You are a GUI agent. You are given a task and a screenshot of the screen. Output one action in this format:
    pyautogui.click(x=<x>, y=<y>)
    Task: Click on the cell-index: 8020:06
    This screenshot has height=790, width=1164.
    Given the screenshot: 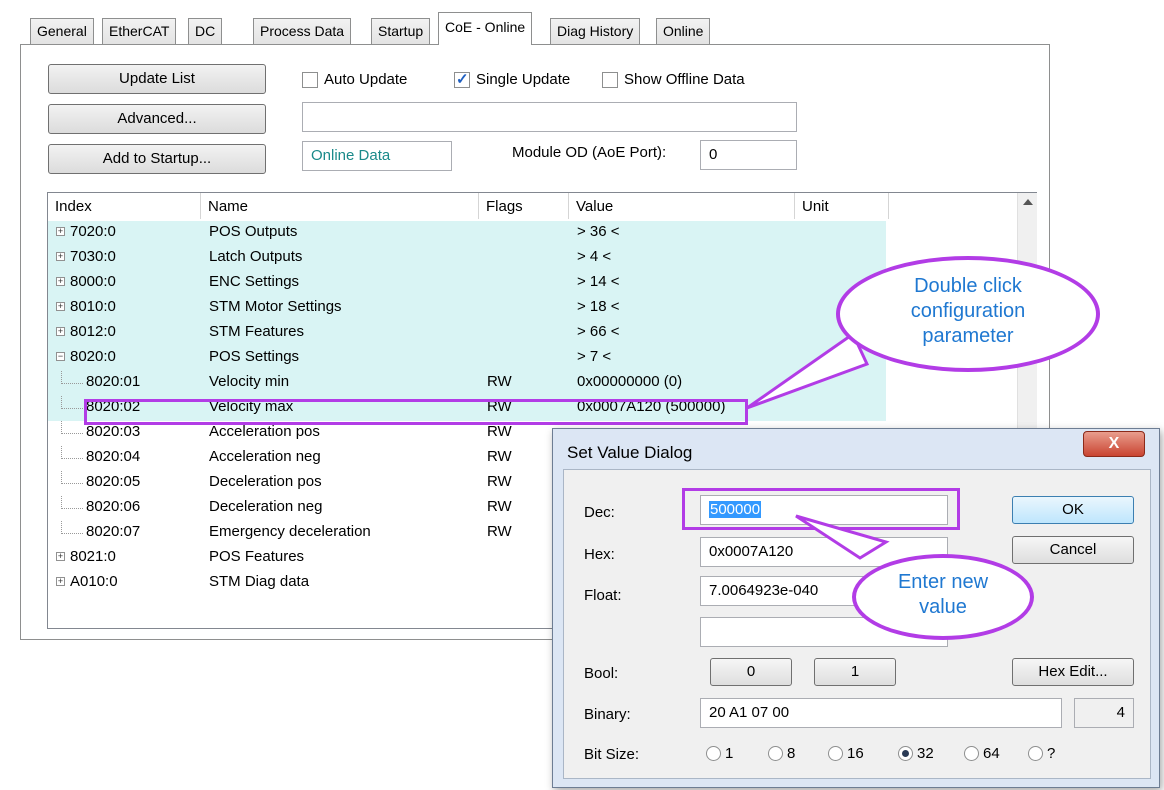 What is the action you would take?
    pyautogui.click(x=113, y=506)
    